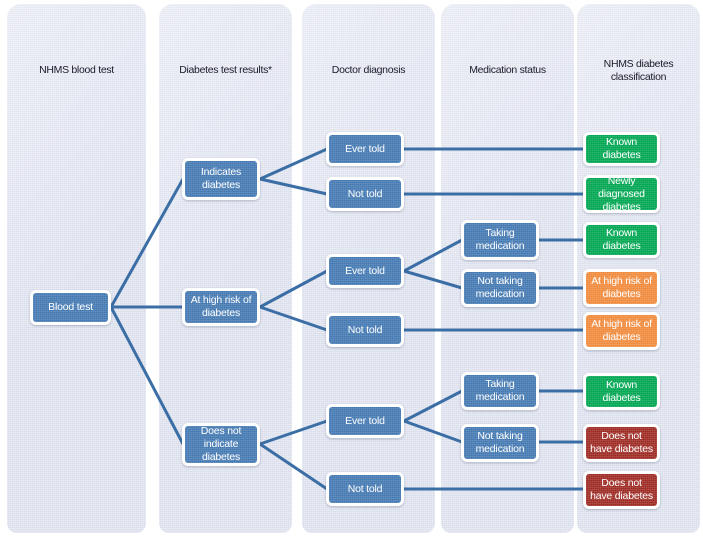 The width and height of the screenshot is (703, 537). I want to click on swimlane-title-diabetes-test-results: Diabetes test results*, so click(225, 70).